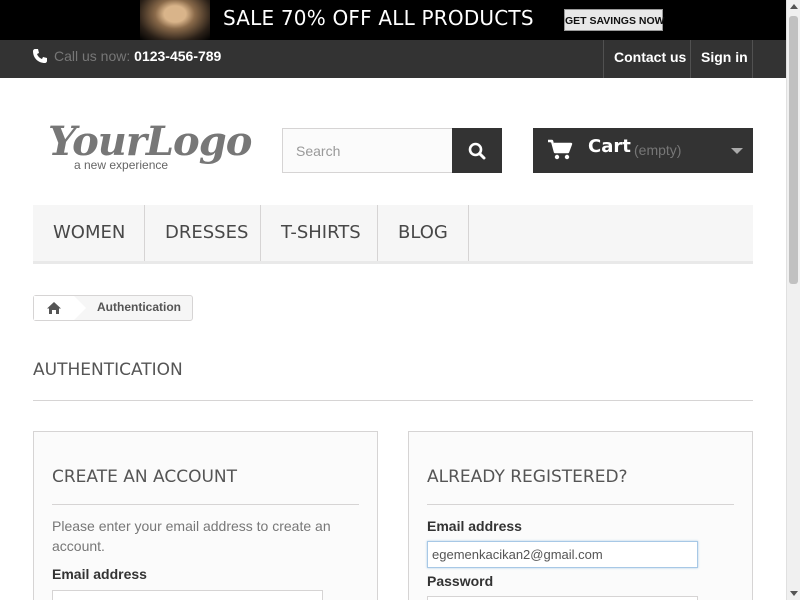 The image size is (800, 600). Describe the element at coordinates (205, 486) in the screenshot. I see `create-account-title: CREATE AN ACCOUNT` at that location.